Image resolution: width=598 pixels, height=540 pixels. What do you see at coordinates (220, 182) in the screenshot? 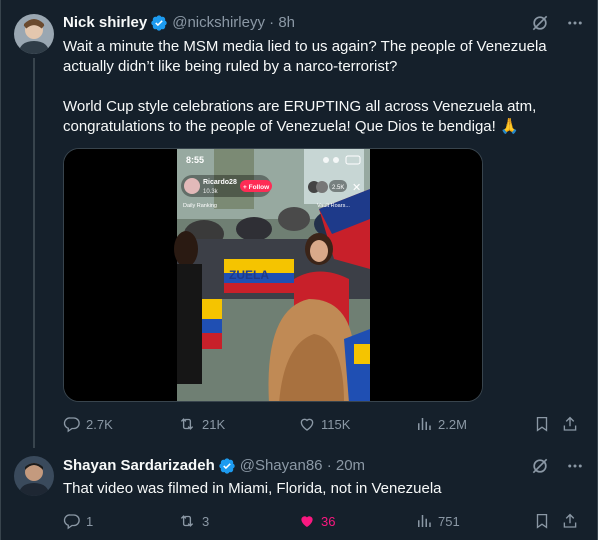
I see `live-username: Ricardo28` at bounding box center [220, 182].